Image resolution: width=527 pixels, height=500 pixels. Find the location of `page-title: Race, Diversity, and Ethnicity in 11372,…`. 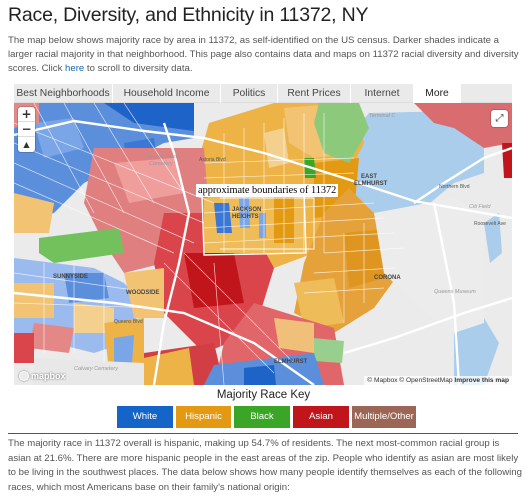

page-title: Race, Diversity, and Ethnicity in 11372,… is located at coordinates (188, 15).